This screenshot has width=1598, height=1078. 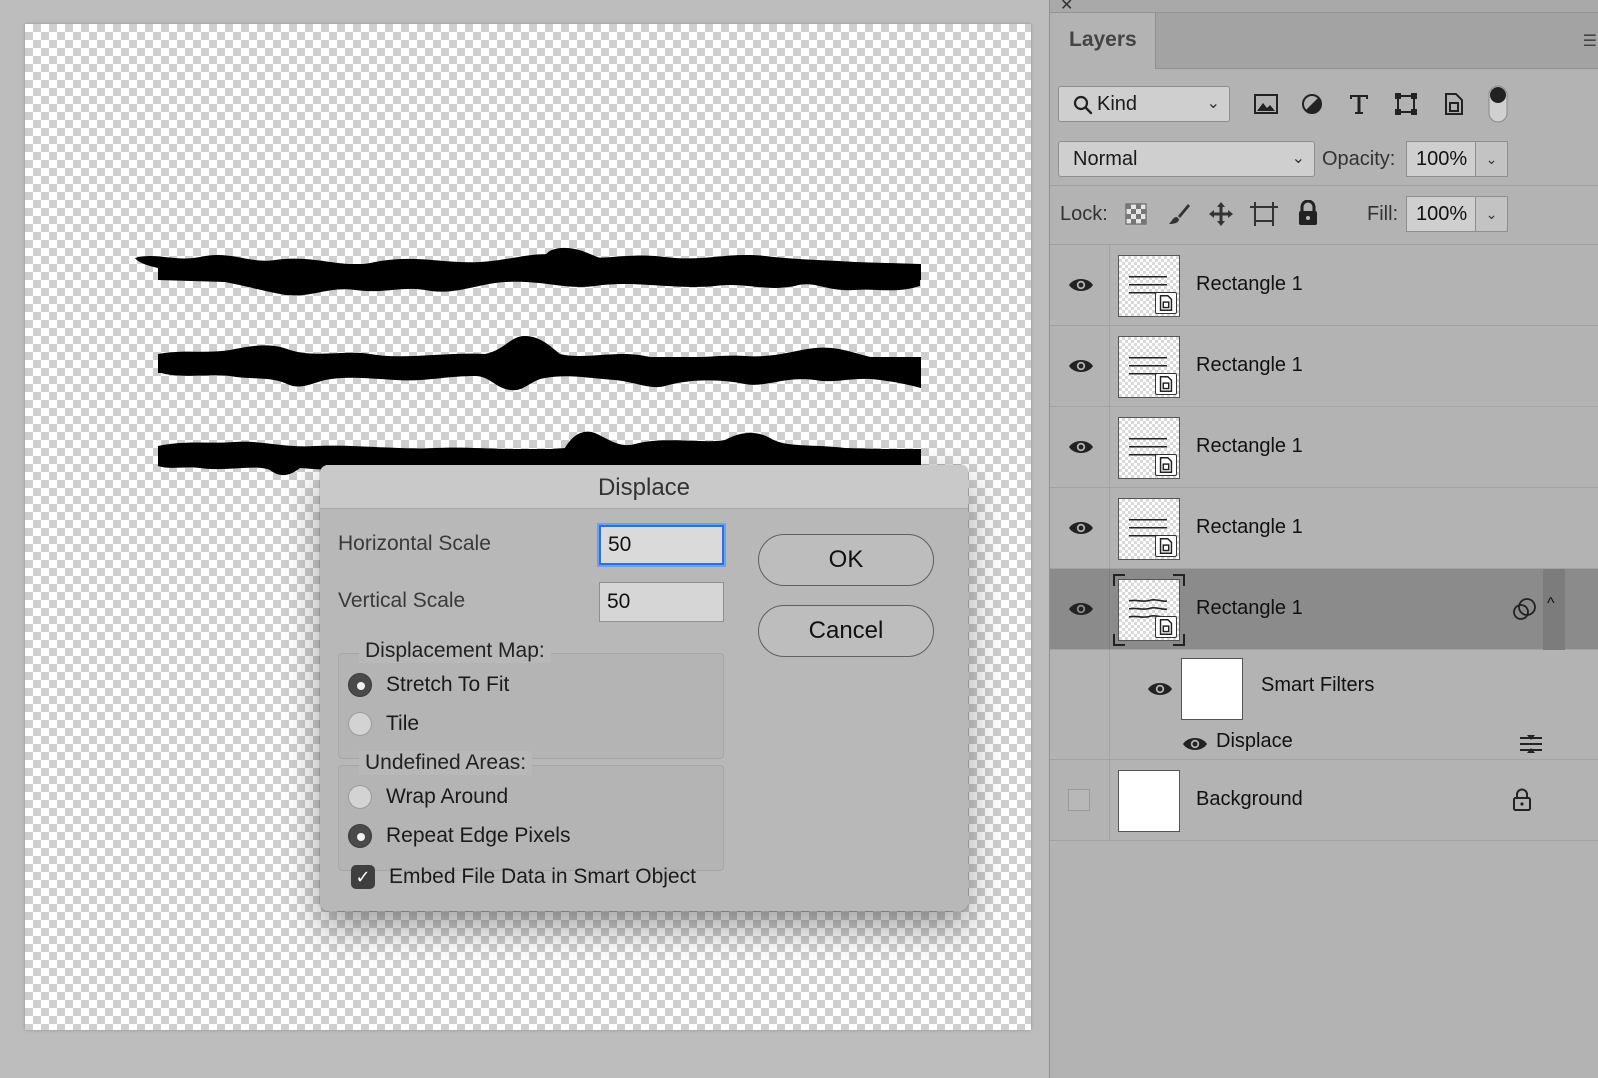 What do you see at coordinates (1083, 105) in the screenshot?
I see `search-icon` at bounding box center [1083, 105].